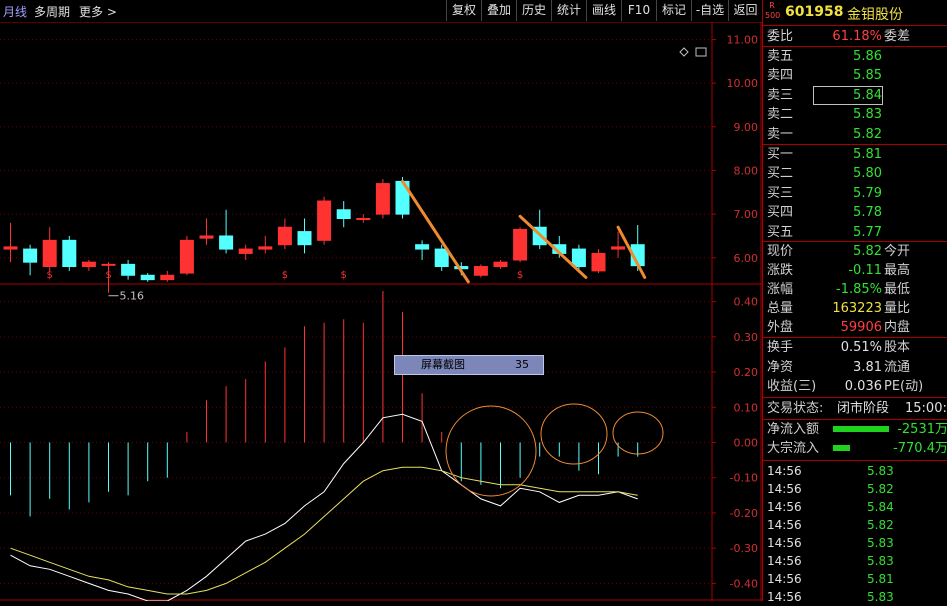 This screenshot has height=606, width=947. I want to click on macd-tick-label: 0.30, so click(746, 337).